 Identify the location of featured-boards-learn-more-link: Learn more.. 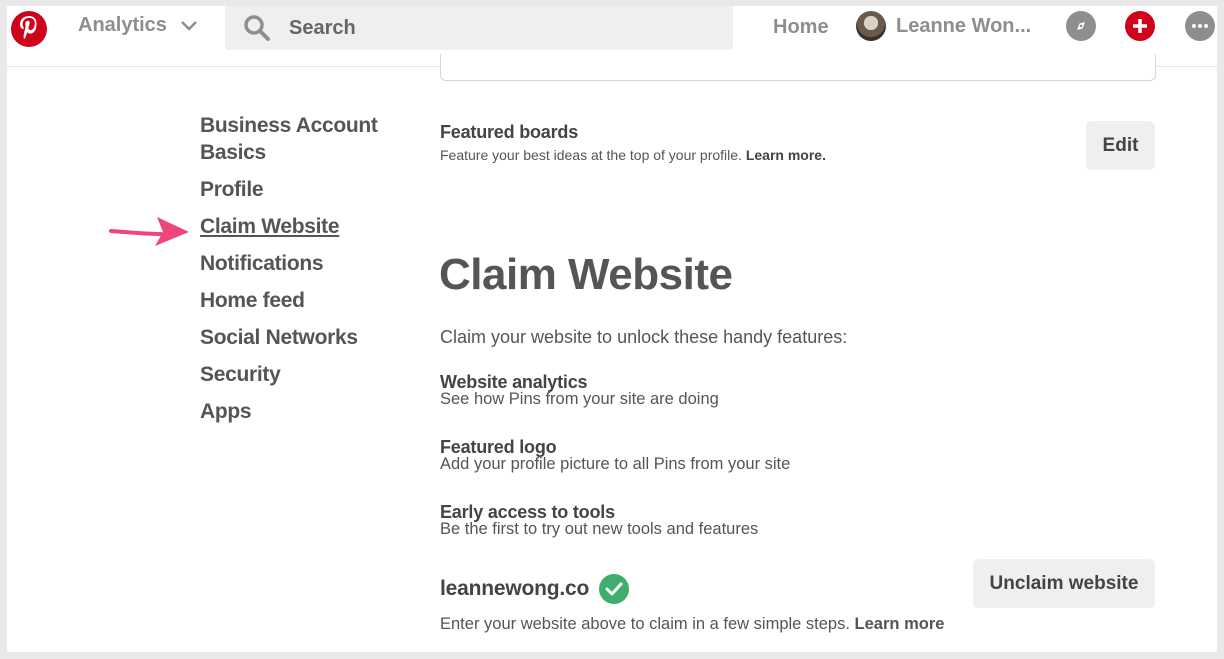
(786, 155).